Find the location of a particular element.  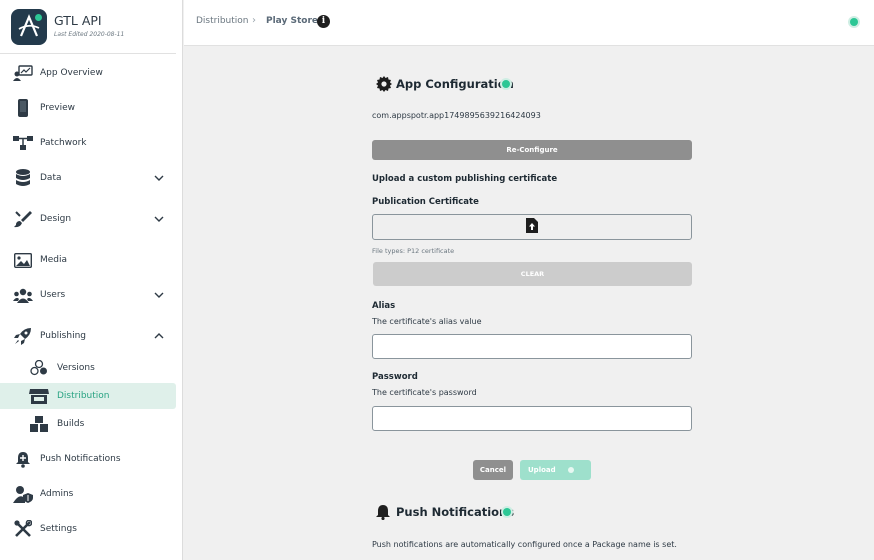

sidebar-item-users: Users is located at coordinates (88, 295).